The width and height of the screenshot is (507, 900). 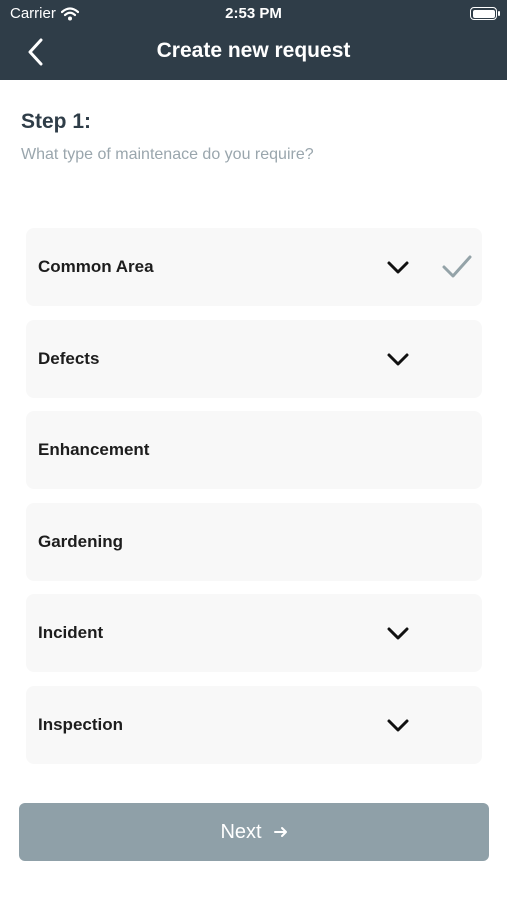 What do you see at coordinates (69, 358) in the screenshot?
I see `option-label: Defects` at bounding box center [69, 358].